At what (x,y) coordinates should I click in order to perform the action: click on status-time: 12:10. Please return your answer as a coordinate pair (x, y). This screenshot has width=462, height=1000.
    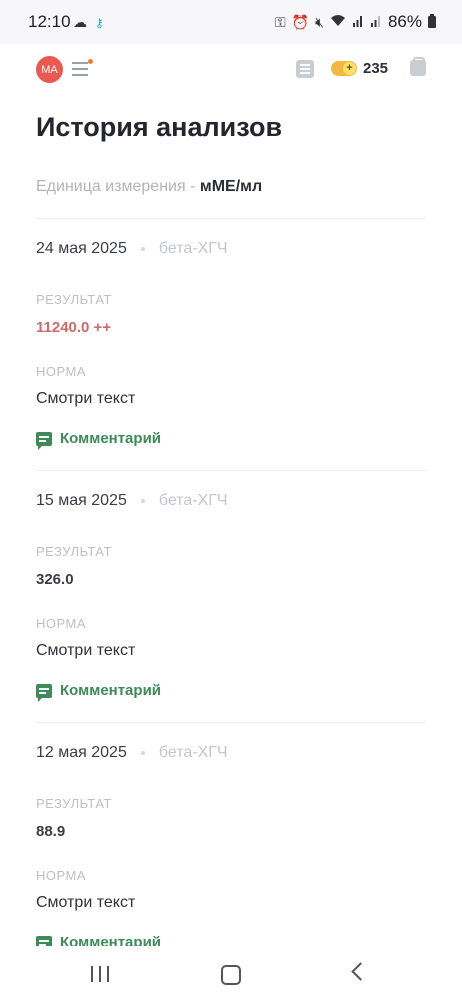
    Looking at the image, I should click on (49, 21).